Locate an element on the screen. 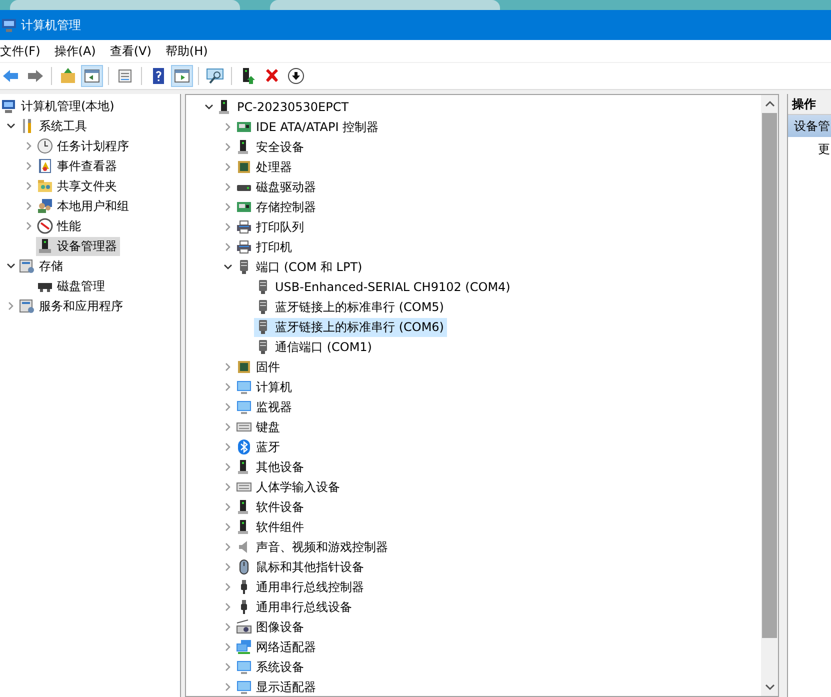 The width and height of the screenshot is (831, 697). tree-item: 磁盘管理 is located at coordinates (72, 286).